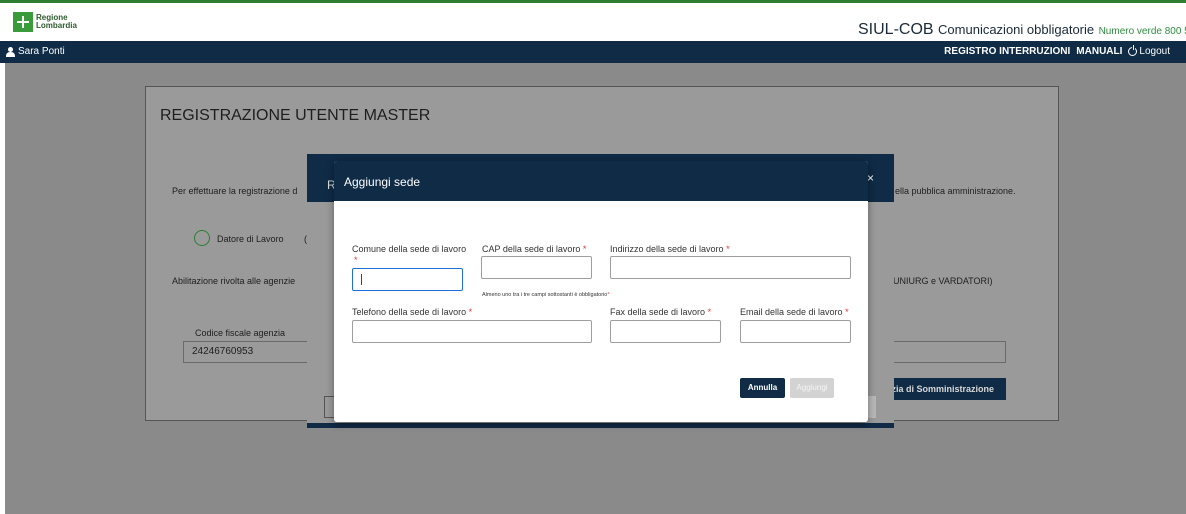 This screenshot has width=1186, height=514. What do you see at coordinates (870, 178) in the screenshot?
I see `close-icon: ×` at bounding box center [870, 178].